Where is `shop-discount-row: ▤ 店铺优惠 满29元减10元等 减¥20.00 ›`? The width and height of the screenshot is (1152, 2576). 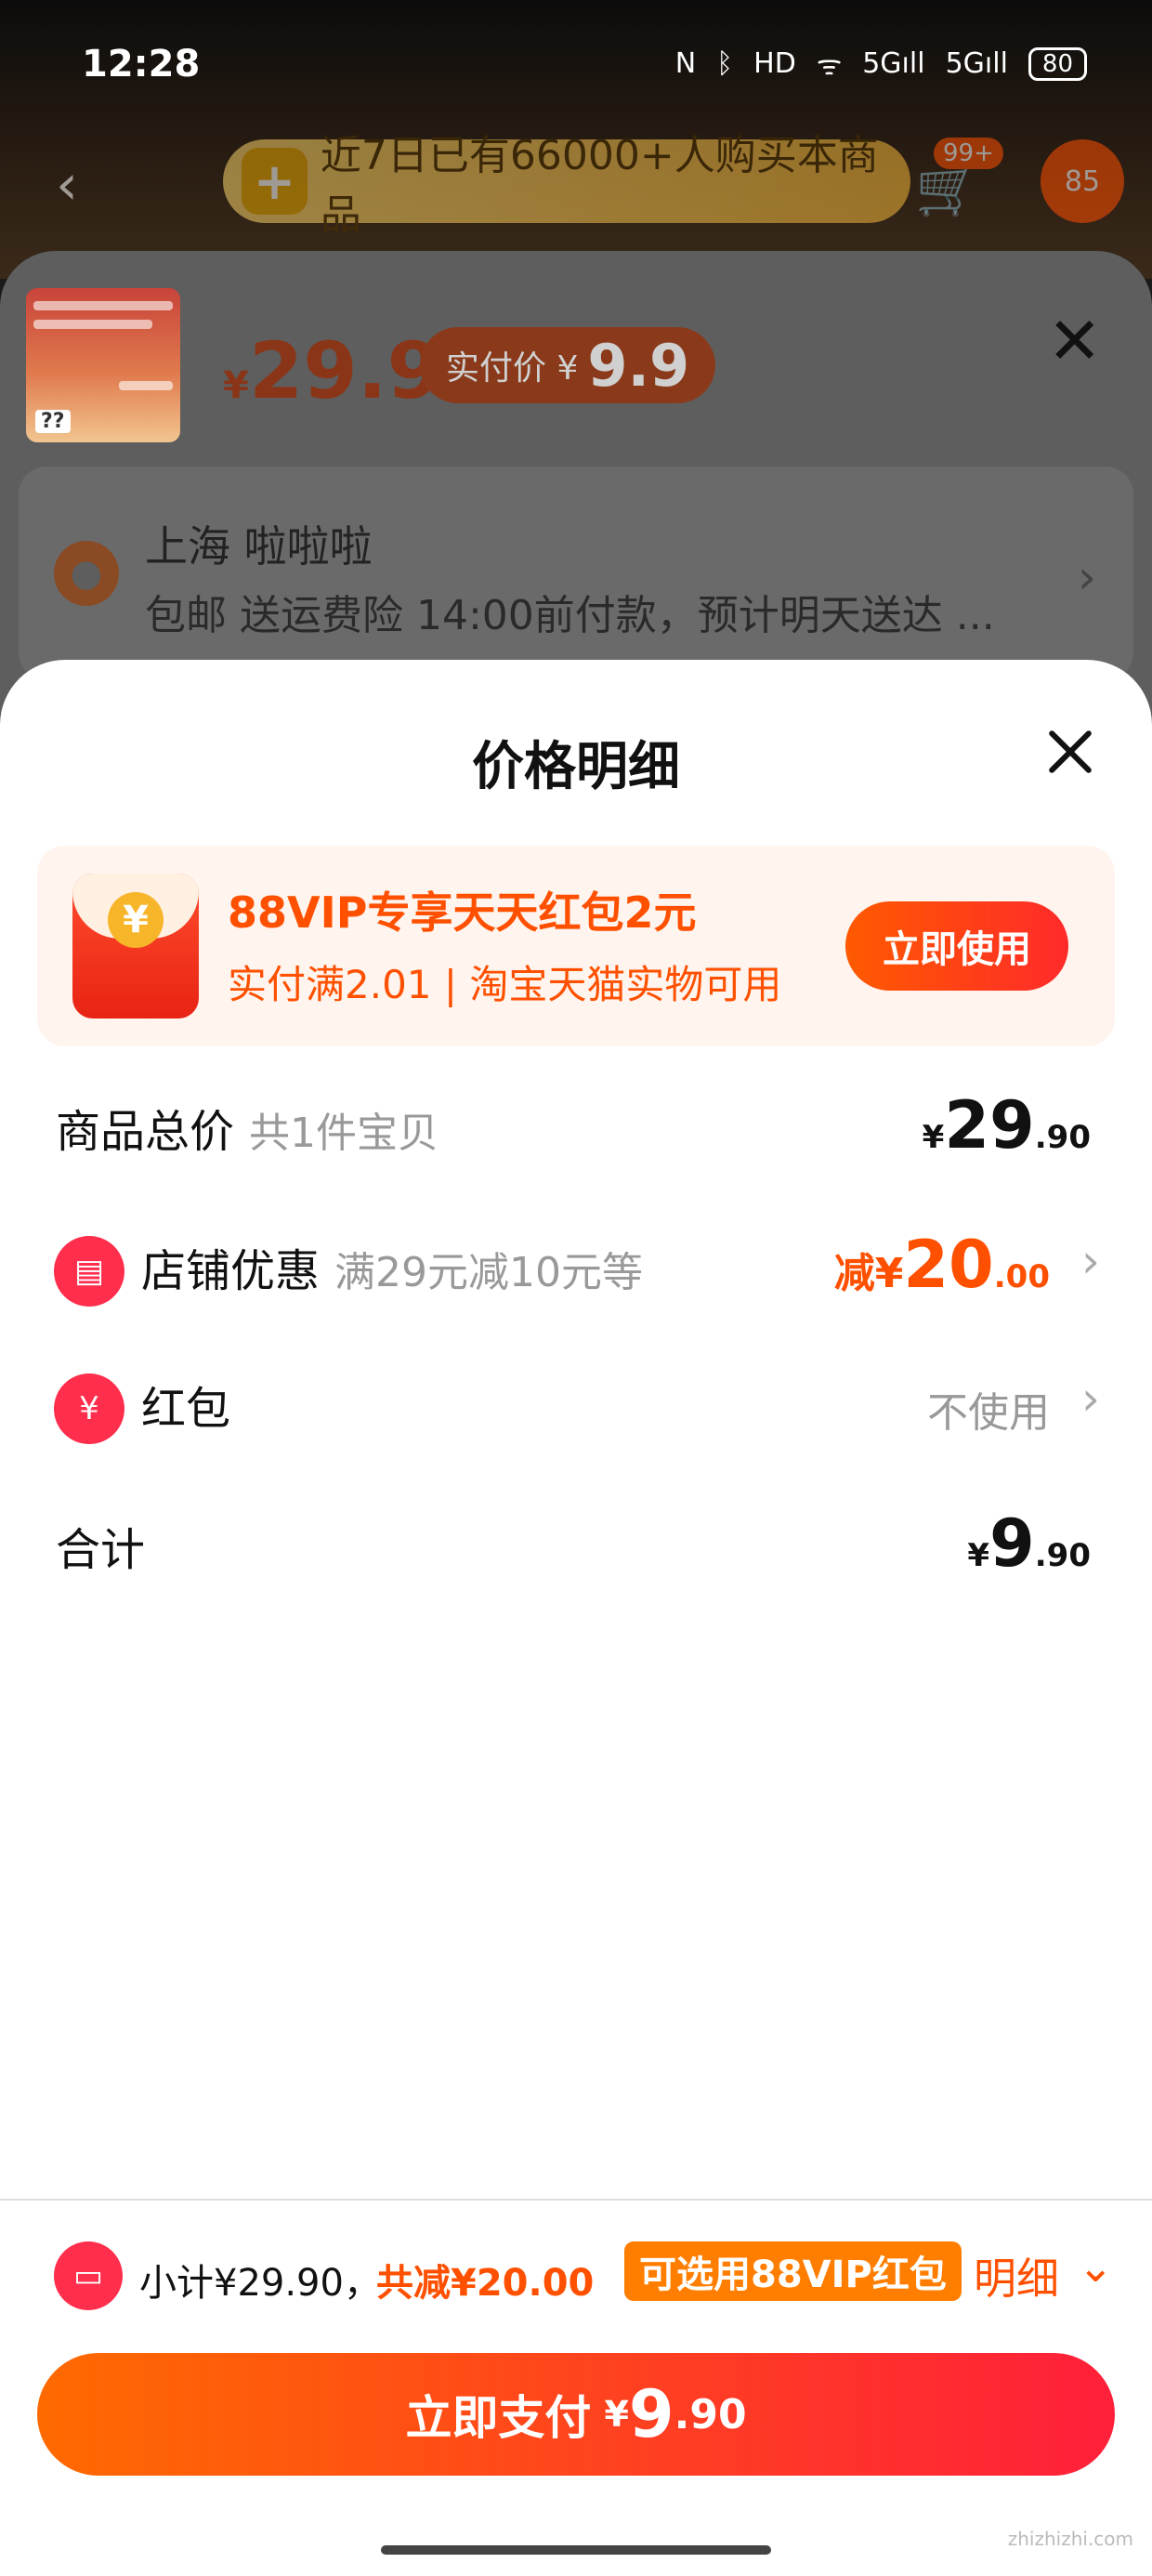
shop-discount-row: ▤ 店铺优惠 满29元减10元等 减¥20.00 › is located at coordinates (576, 1259).